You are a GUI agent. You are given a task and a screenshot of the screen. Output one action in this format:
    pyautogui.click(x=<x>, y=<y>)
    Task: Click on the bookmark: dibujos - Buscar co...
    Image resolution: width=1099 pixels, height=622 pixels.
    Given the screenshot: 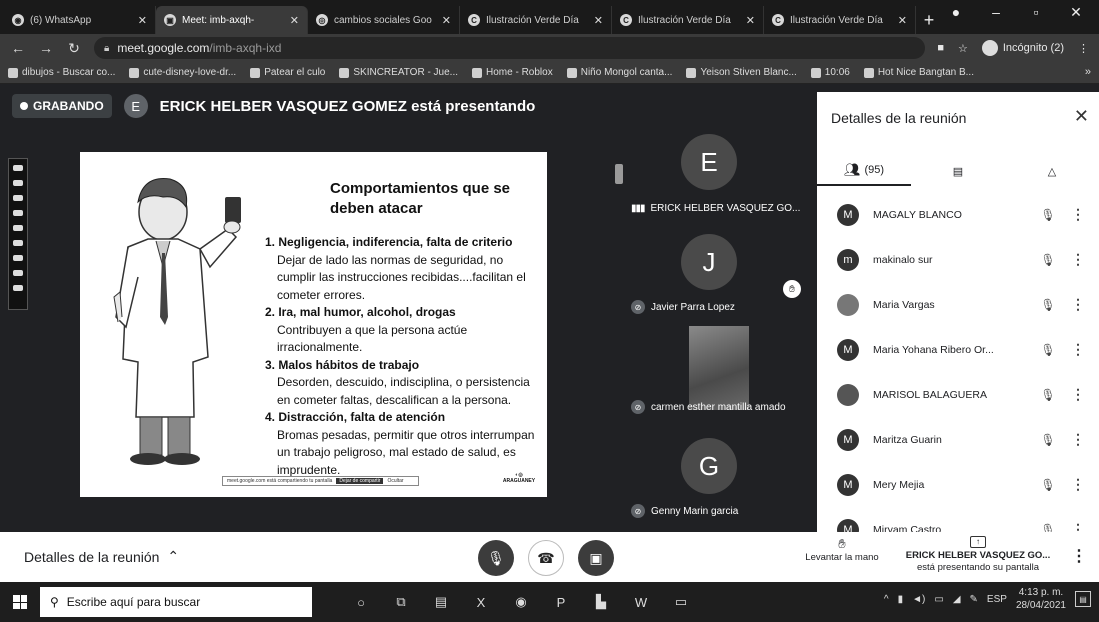 What is the action you would take?
    pyautogui.click(x=61, y=72)
    